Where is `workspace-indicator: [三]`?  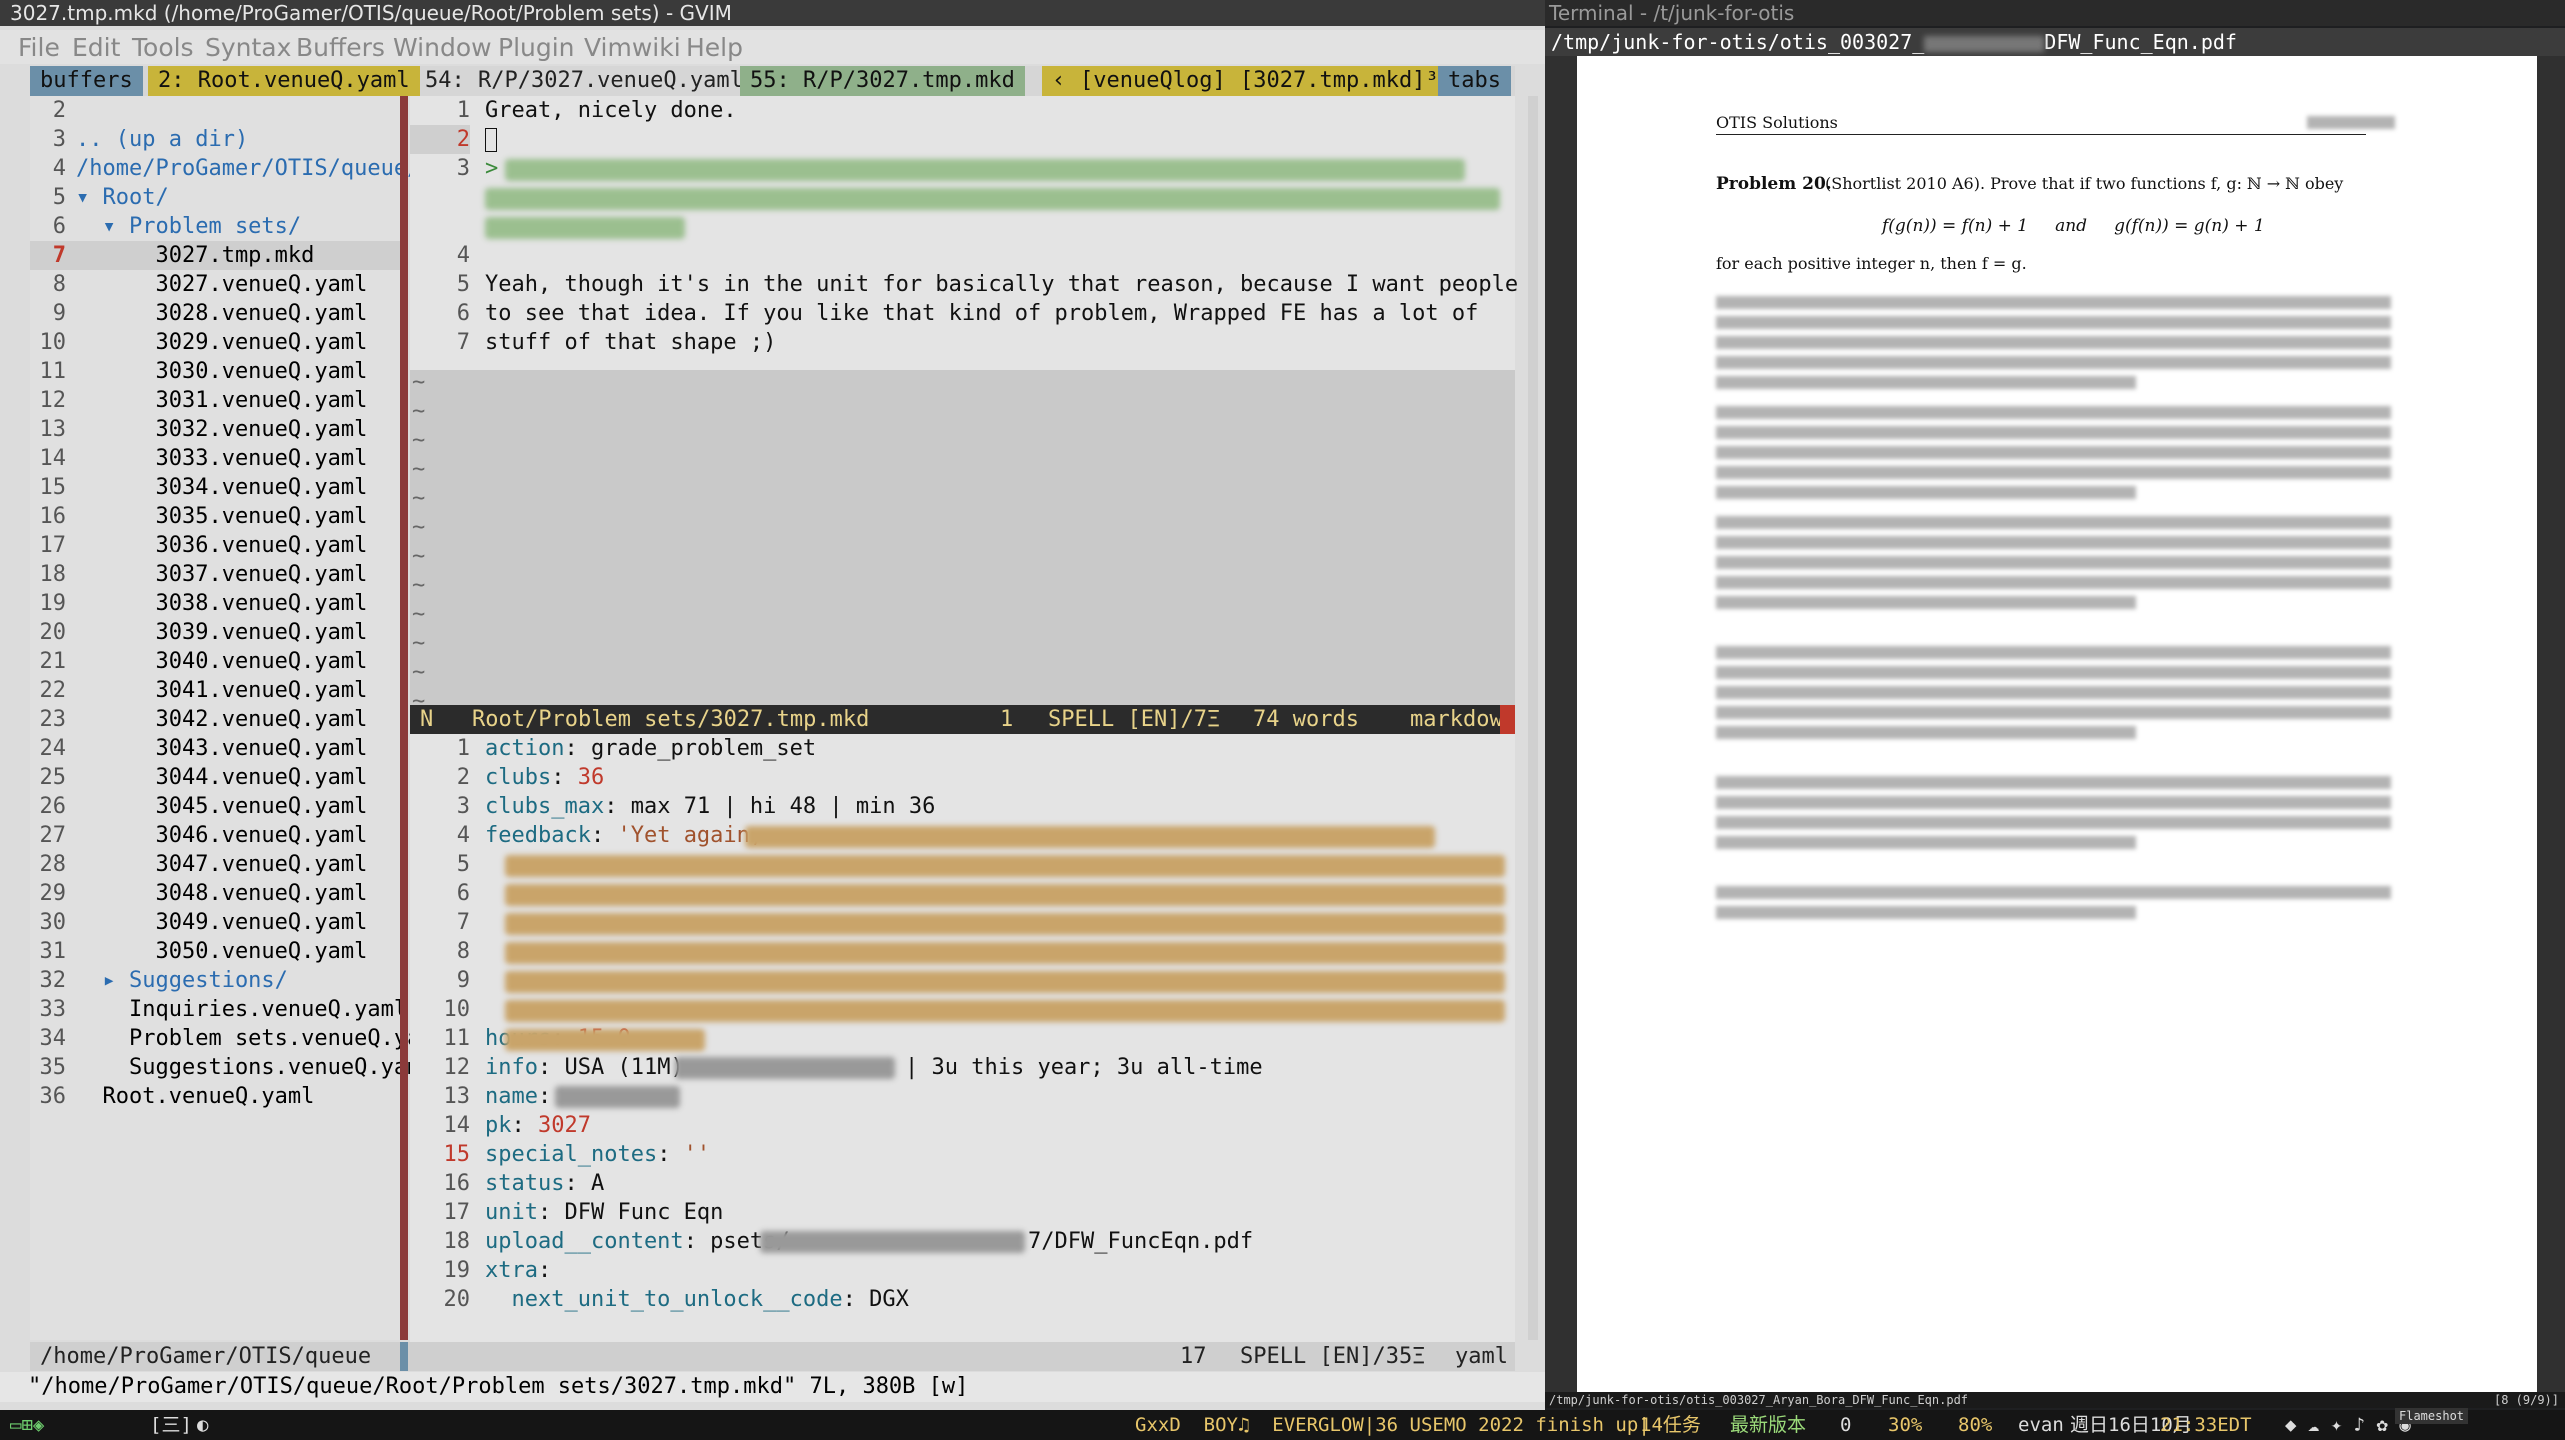
workspace-indicator: [三] is located at coordinates (171, 1425).